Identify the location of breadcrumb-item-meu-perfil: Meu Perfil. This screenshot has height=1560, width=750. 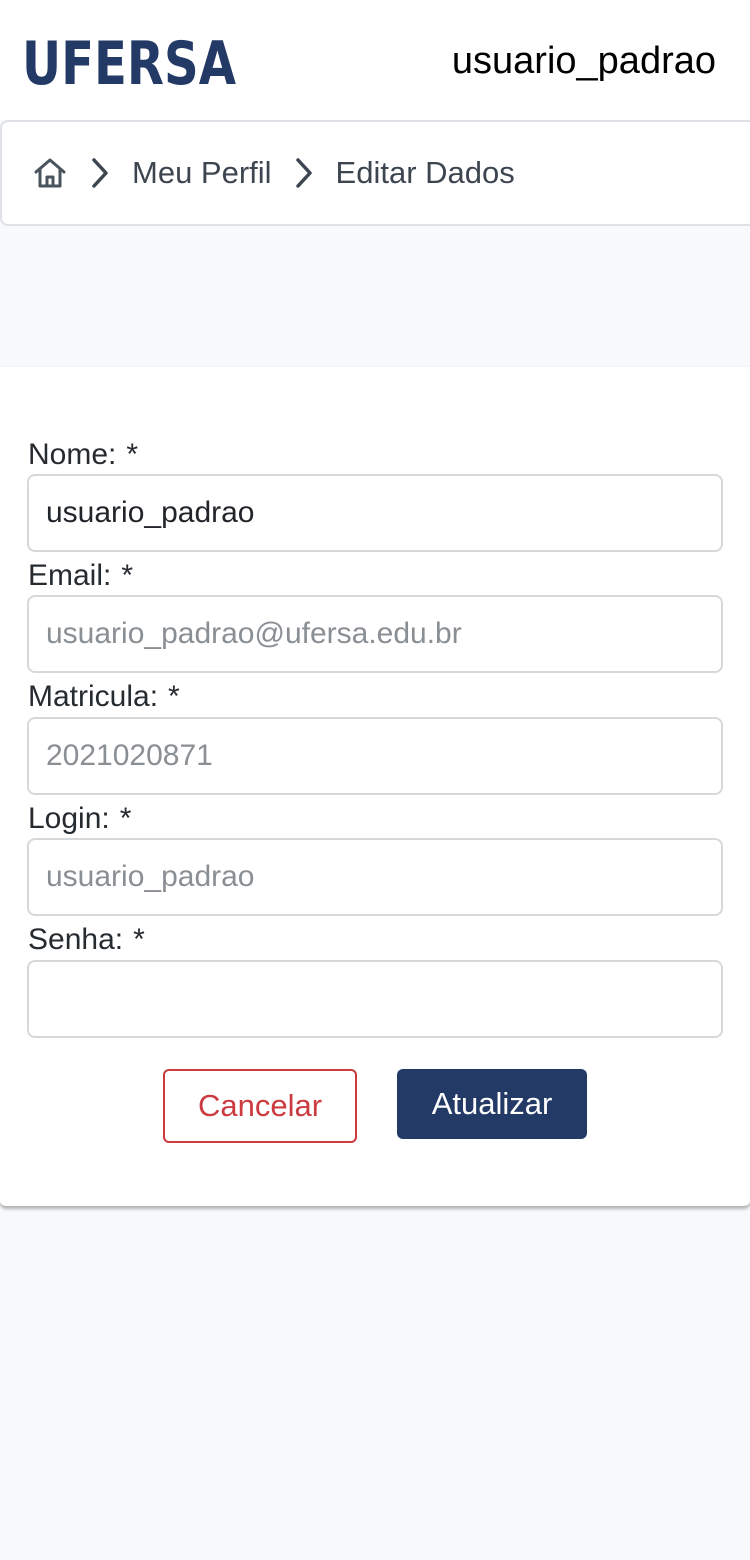
(202, 173).